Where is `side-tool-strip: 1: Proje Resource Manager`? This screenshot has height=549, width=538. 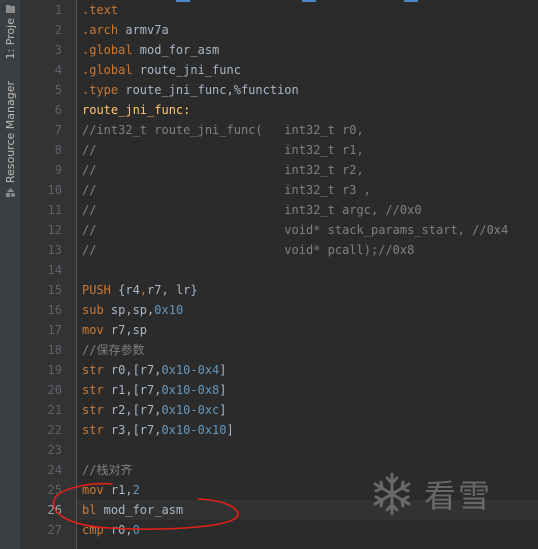
side-tool-strip: 1: Proje Resource Manager is located at coordinates (10, 274).